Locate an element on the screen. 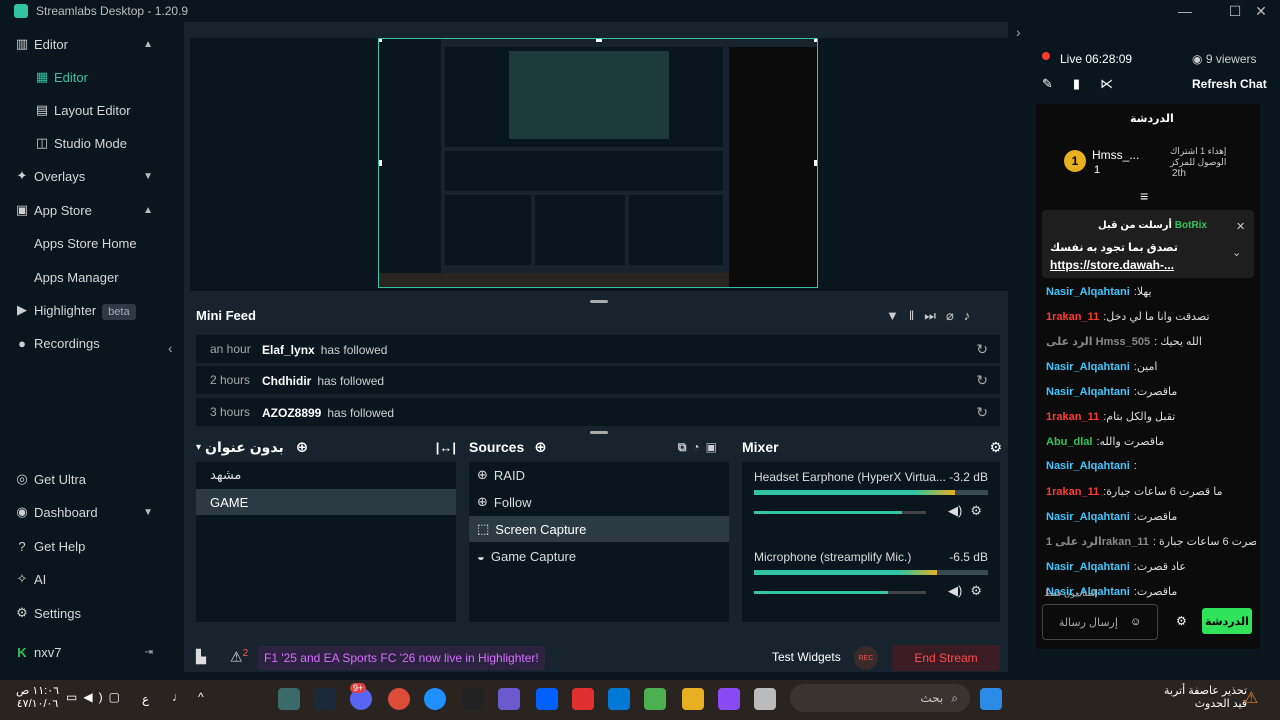 The image size is (1280, 720). sidebar-item-settings: ⚙ Settings is located at coordinates (83, 613).